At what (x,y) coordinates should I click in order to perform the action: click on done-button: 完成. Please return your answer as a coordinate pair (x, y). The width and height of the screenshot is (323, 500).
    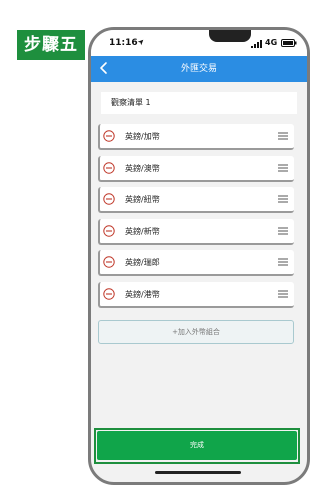
    Looking at the image, I should click on (197, 445).